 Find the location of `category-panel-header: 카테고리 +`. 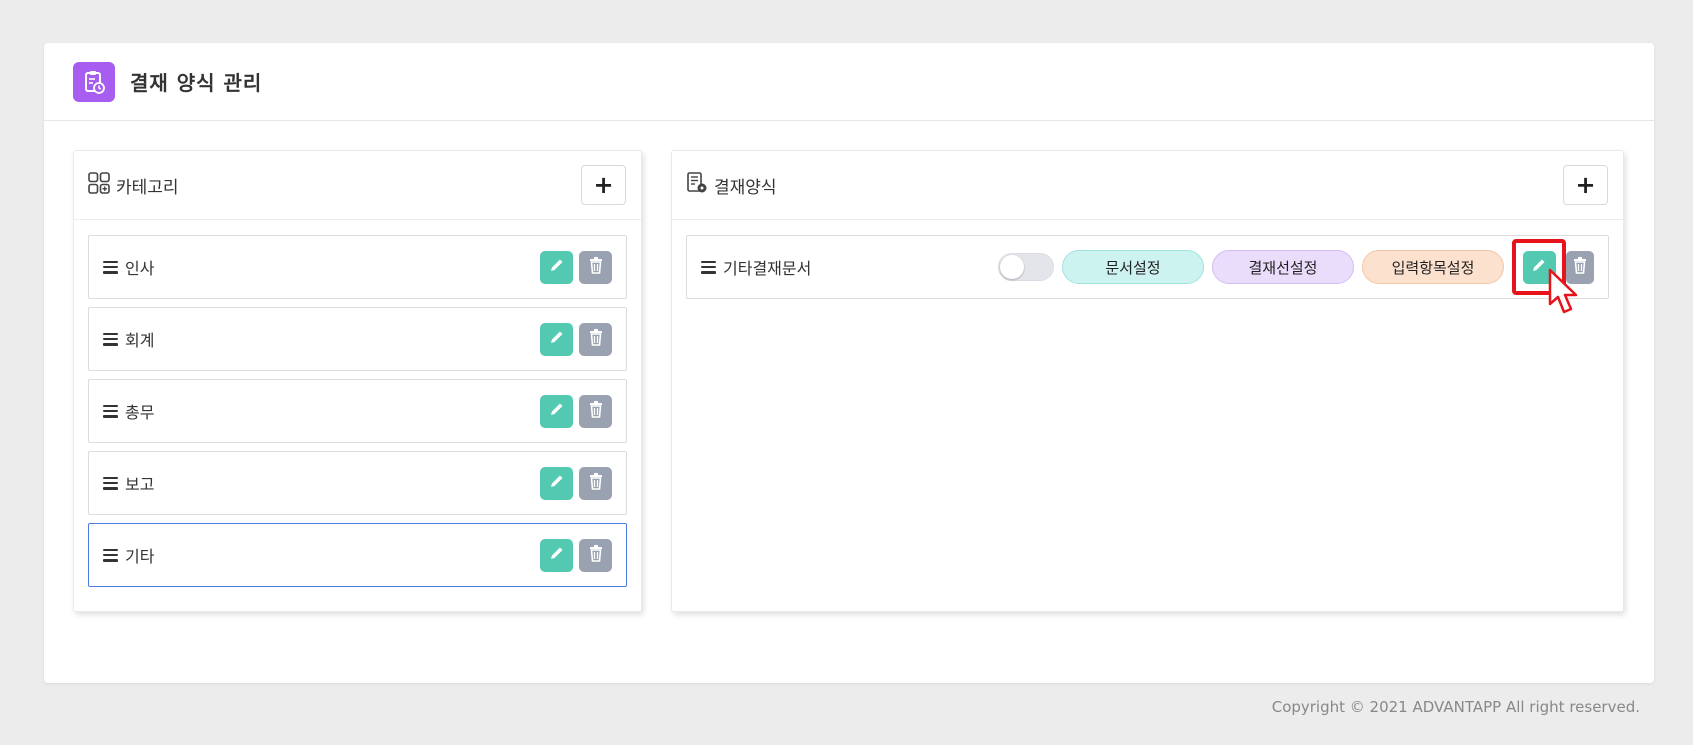

category-panel-header: 카테고리 + is located at coordinates (357, 185).